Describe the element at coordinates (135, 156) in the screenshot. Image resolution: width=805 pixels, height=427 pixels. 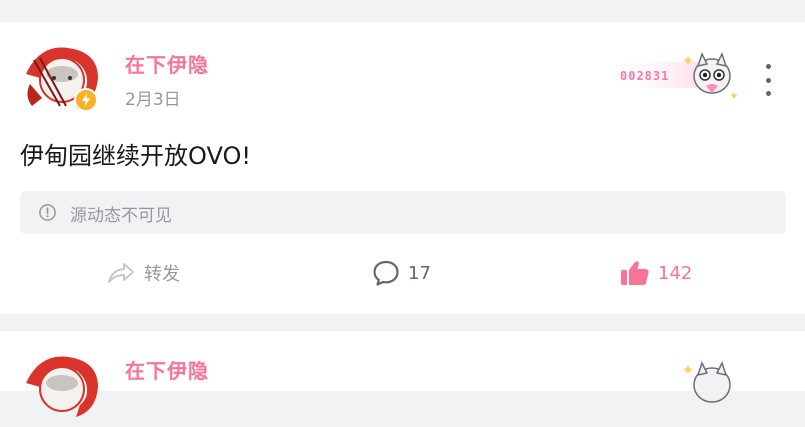
I see `post-text: 伊甸园继续开放OVO!` at that location.